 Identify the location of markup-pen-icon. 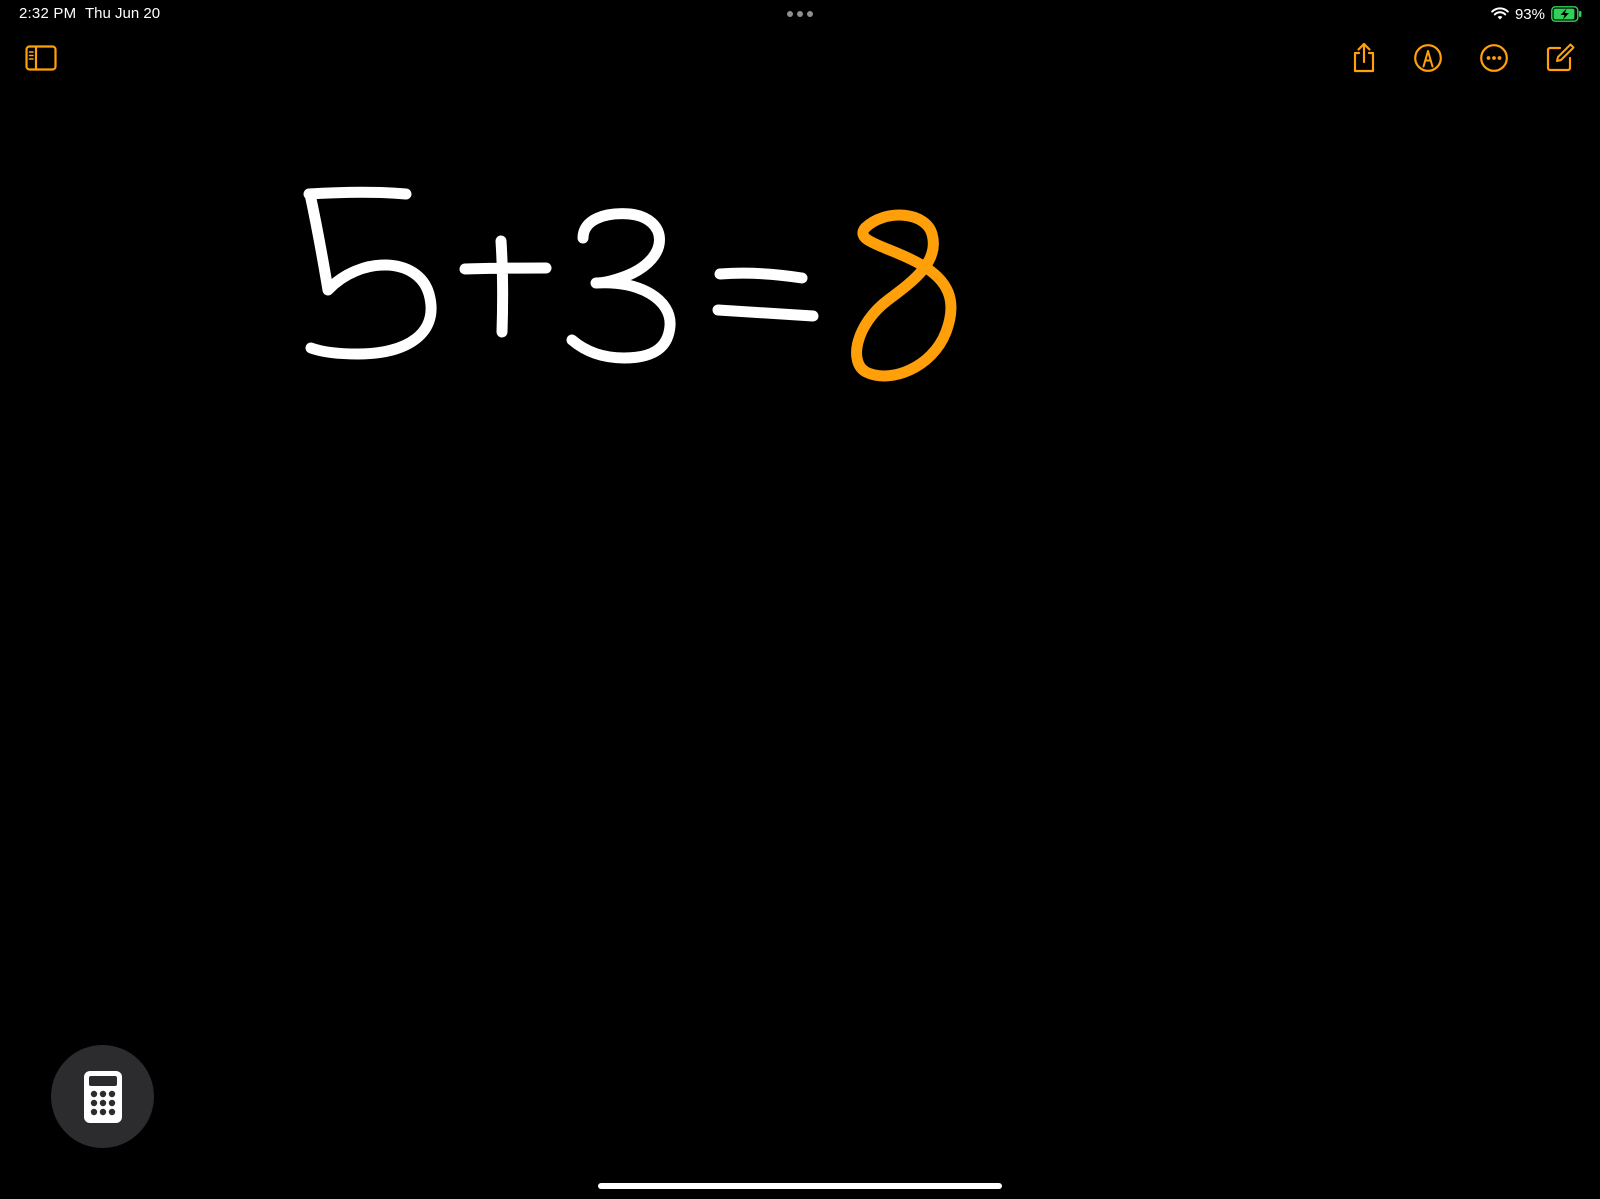
(1428, 58).